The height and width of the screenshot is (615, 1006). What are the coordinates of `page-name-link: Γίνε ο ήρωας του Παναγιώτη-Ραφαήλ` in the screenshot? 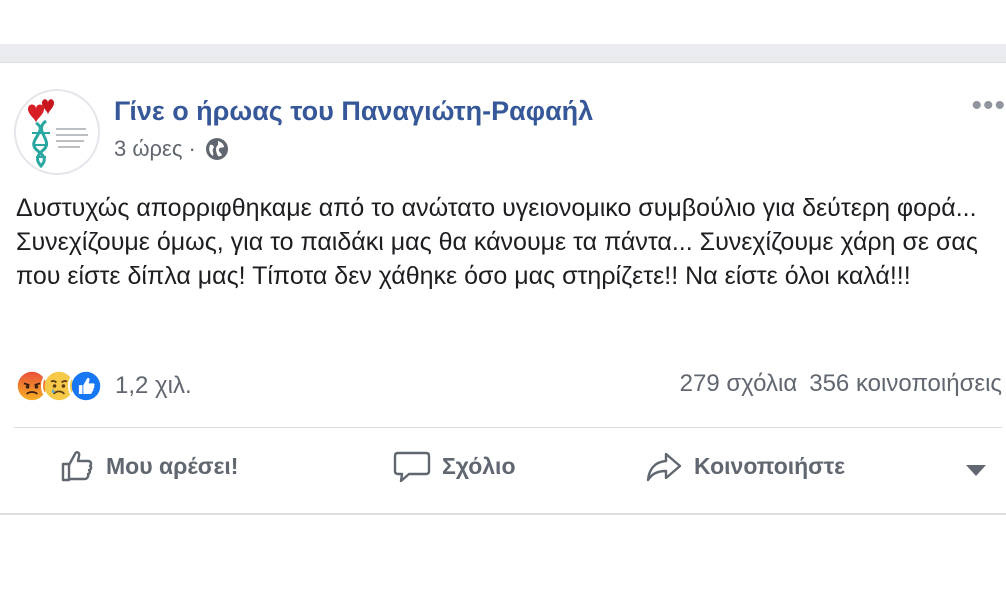 It's located at (353, 111).